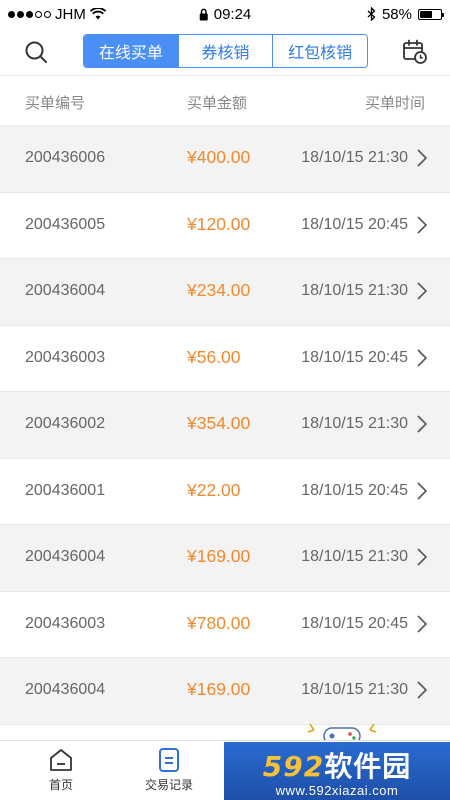 The width and height of the screenshot is (450, 800). I want to click on lock-icon, so click(203, 14).